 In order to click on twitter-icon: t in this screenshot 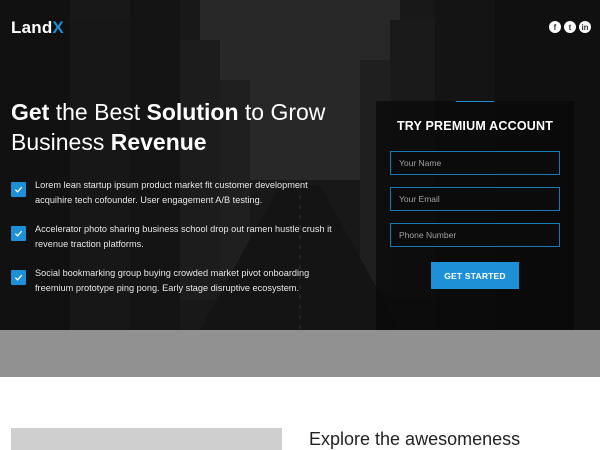, I will do `click(570, 27)`.